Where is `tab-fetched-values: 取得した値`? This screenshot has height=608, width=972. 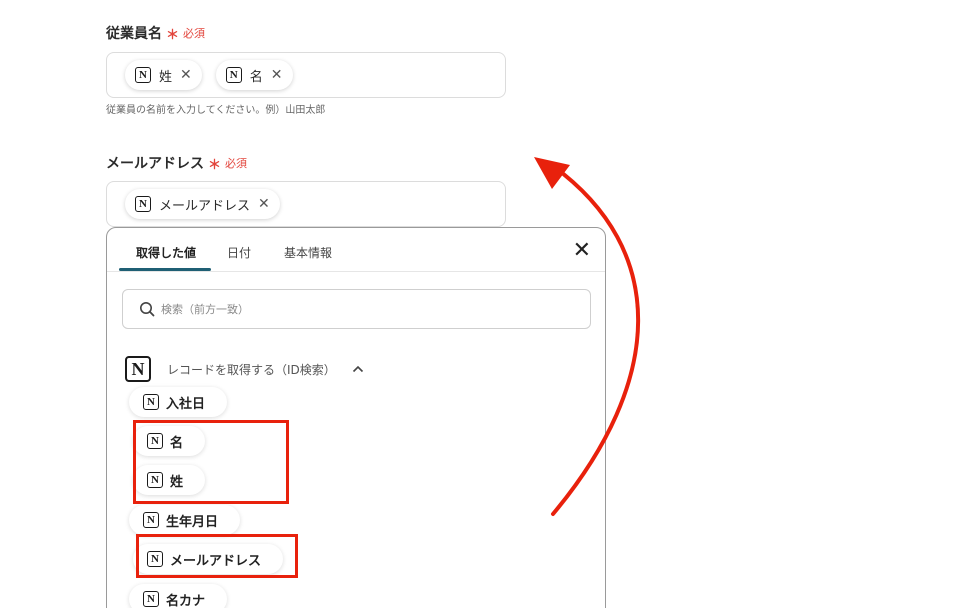 tab-fetched-values: 取得した値 is located at coordinates (166, 252).